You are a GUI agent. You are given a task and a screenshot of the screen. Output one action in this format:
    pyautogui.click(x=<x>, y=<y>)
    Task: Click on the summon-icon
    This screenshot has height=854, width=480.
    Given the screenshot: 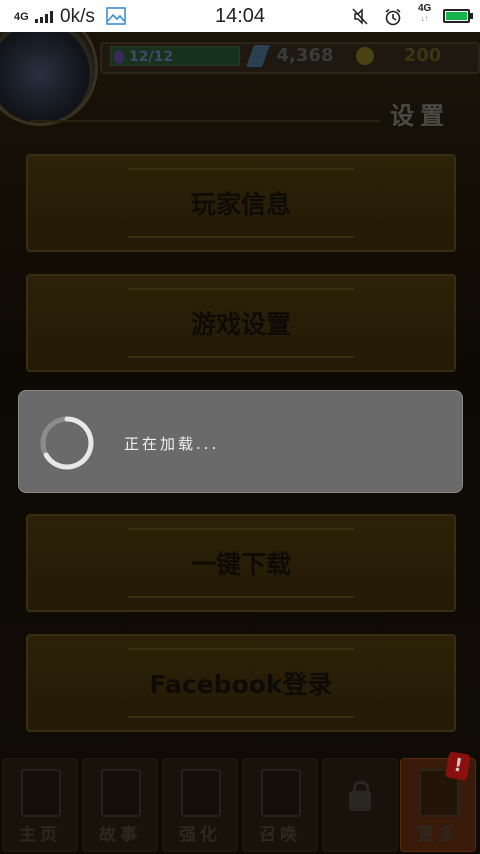 What is the action you would take?
    pyautogui.click(x=281, y=793)
    